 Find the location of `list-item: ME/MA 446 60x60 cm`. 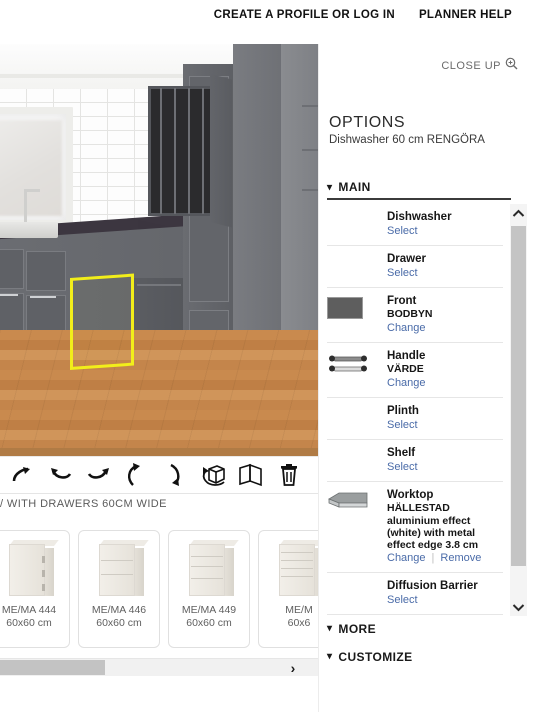

list-item: ME/MA 446 60x60 cm is located at coordinates (119, 589).